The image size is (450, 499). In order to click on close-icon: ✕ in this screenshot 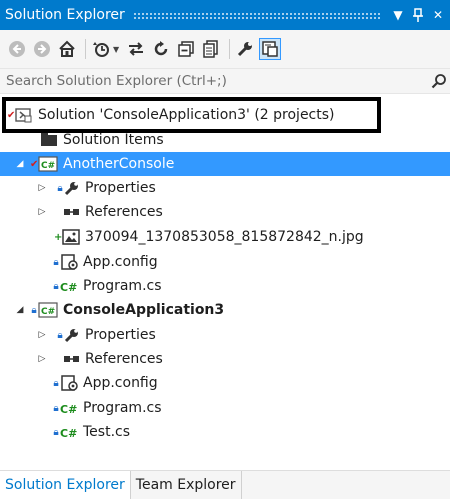, I will do `click(438, 15)`.